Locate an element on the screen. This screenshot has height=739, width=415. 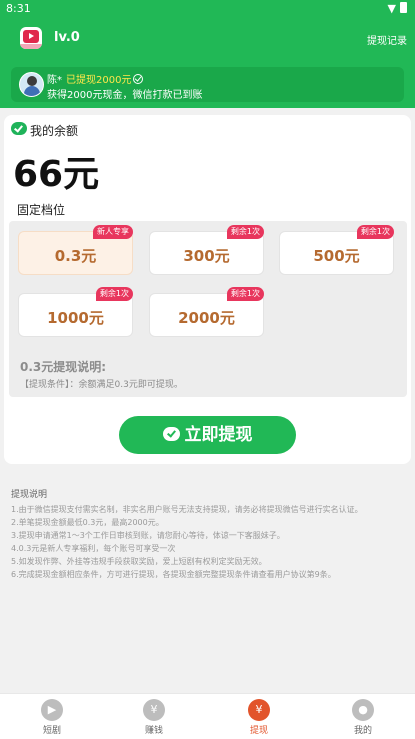
tier-option-2000: 2000元 剩余1次 is located at coordinates (206, 312).